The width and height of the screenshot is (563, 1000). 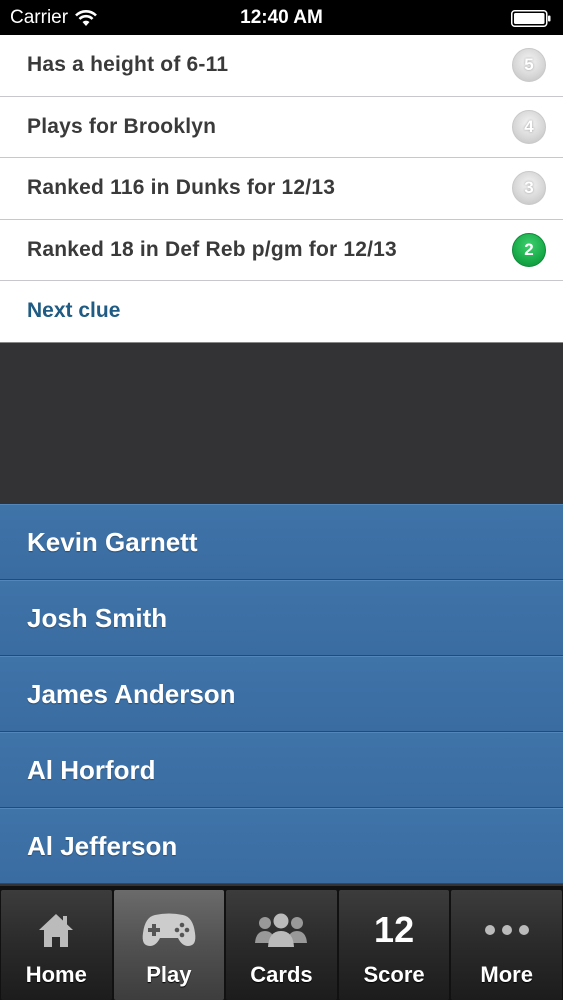 I want to click on status-time: 12:40 AM, so click(x=281, y=17).